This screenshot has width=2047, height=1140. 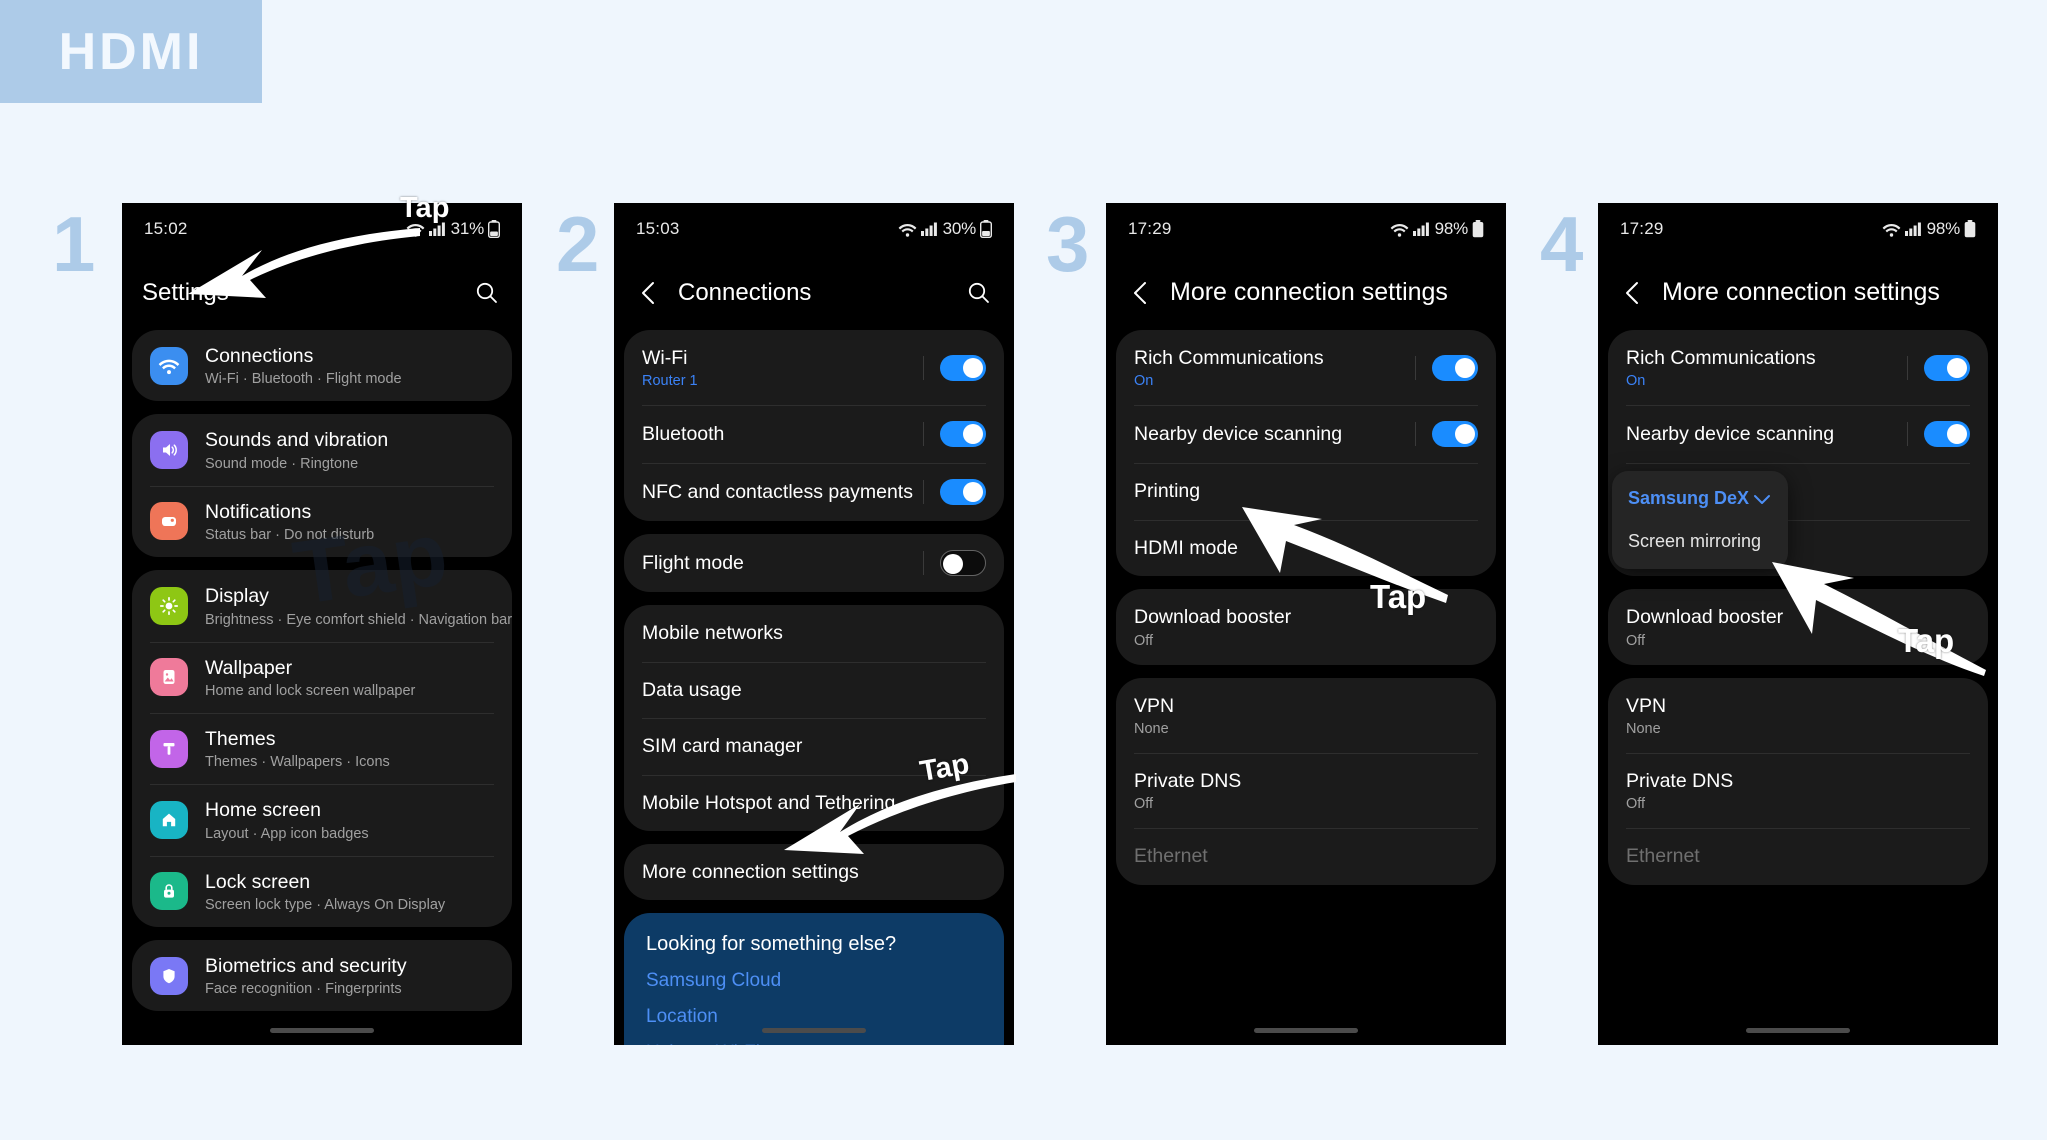 I want to click on promo-link-location: Location, so click(x=814, y=1017).